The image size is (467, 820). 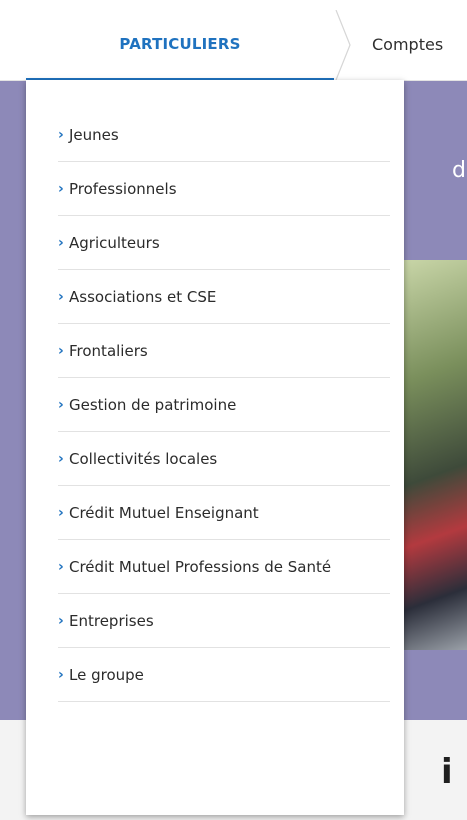 I want to click on tab-comptes: Comptes, so click(x=407, y=44).